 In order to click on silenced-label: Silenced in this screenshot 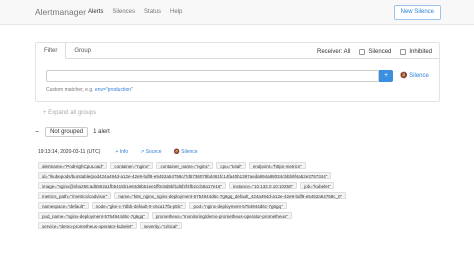, I will do `click(380, 52)`.